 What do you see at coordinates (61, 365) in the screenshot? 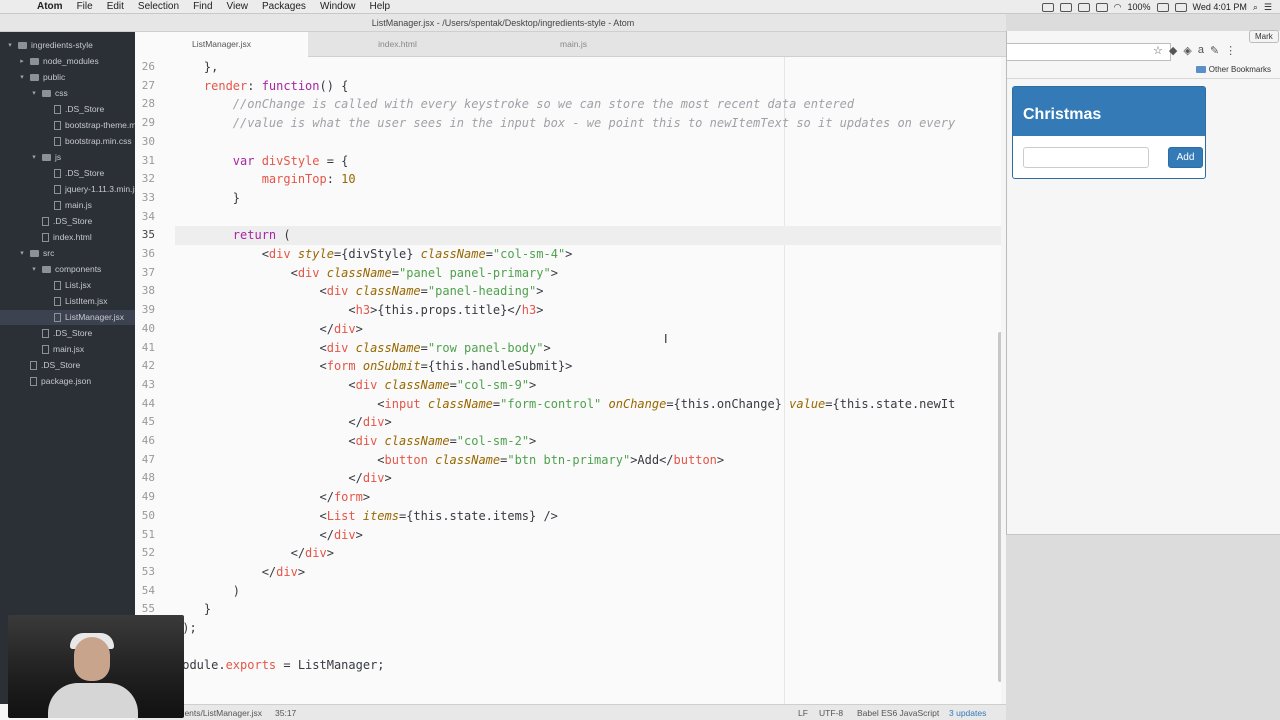
I see `tree-item-label: .DS_Store` at bounding box center [61, 365].